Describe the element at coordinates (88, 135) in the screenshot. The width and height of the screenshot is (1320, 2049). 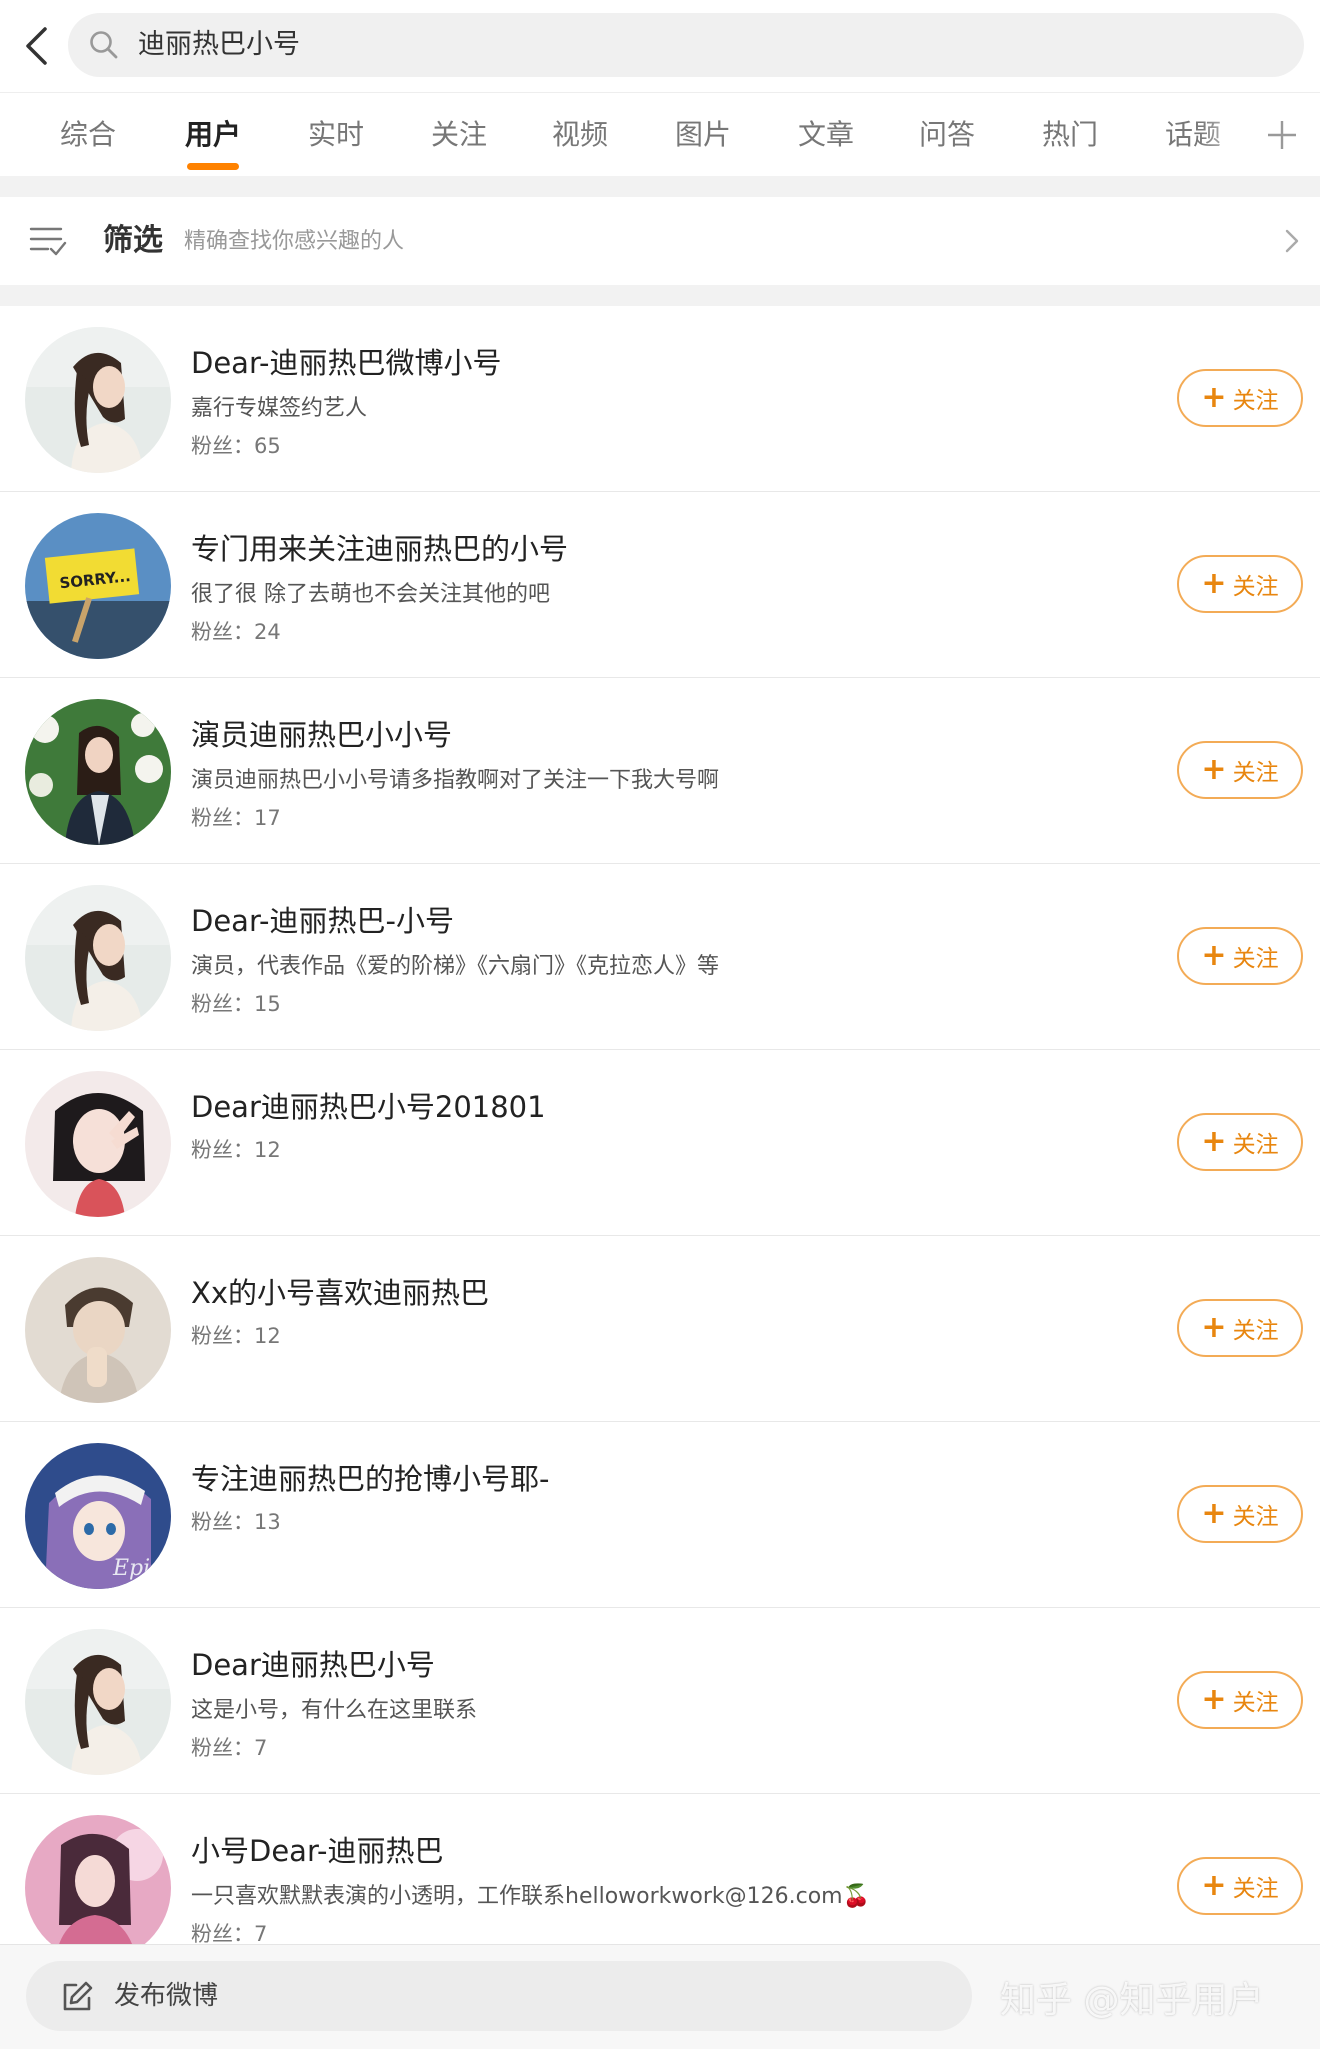
I see `tab-comprehensive: 综合` at that location.